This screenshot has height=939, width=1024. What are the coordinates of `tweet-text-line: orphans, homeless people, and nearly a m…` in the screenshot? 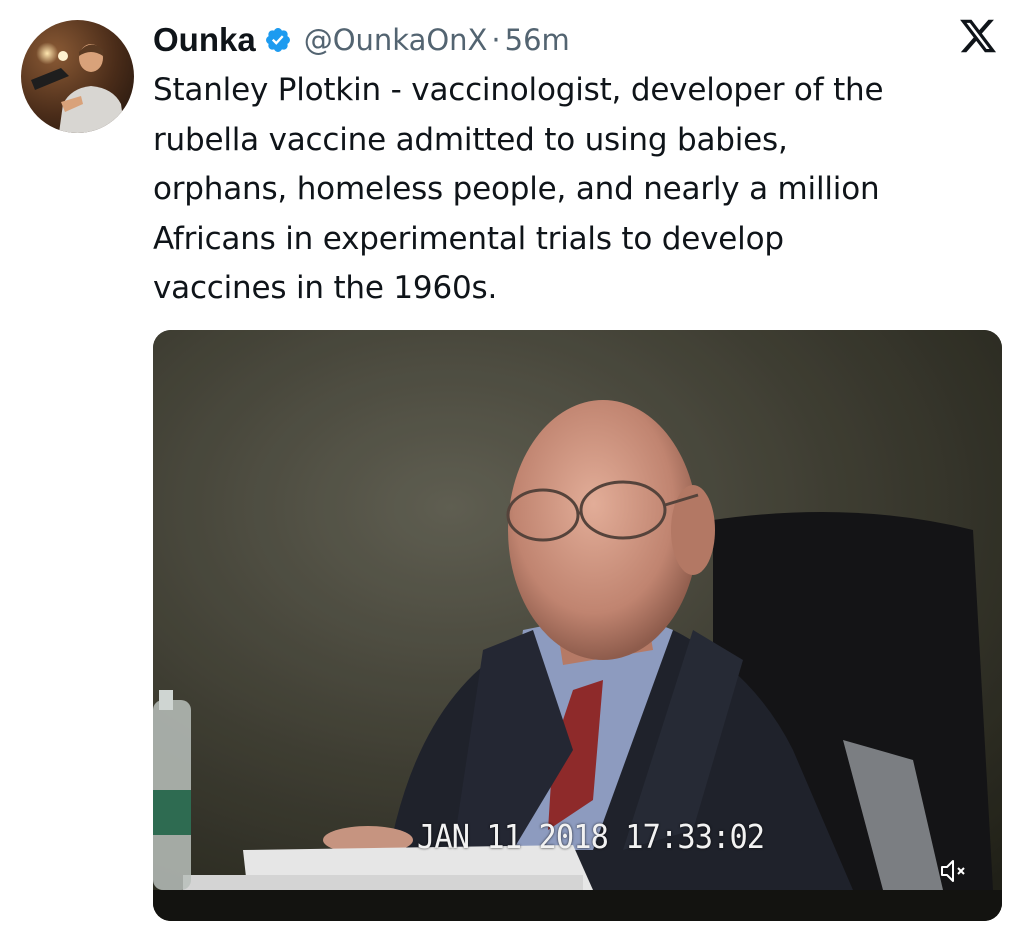 It's located at (516, 189).